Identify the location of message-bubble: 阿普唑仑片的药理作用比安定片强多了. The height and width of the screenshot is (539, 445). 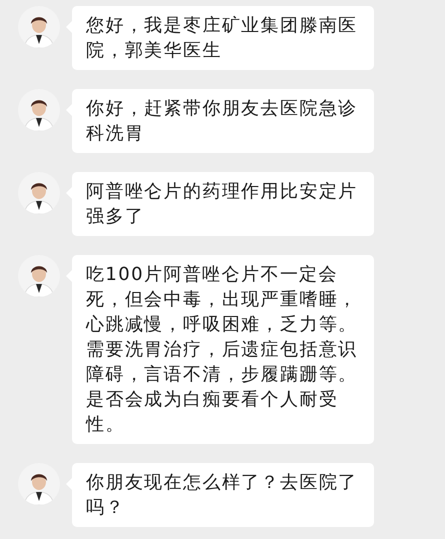
(223, 204).